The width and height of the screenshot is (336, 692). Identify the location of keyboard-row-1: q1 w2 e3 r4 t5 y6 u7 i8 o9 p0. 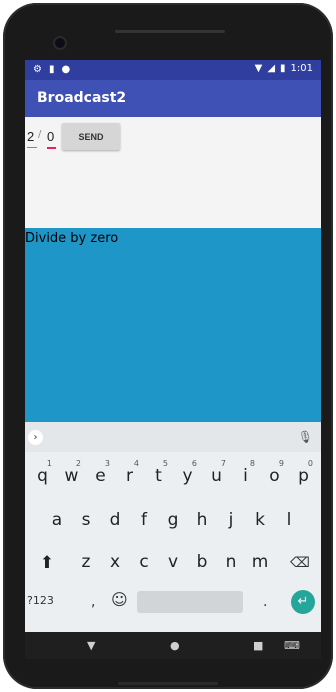
(173, 476).